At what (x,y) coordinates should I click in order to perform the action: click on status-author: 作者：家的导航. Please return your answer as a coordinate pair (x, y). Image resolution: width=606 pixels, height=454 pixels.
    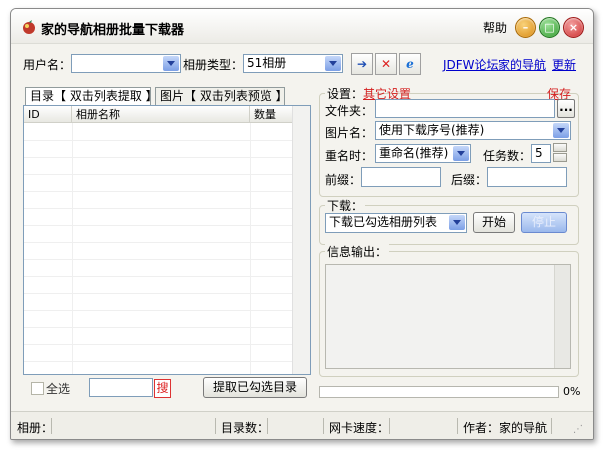
    Looking at the image, I should click on (505, 428).